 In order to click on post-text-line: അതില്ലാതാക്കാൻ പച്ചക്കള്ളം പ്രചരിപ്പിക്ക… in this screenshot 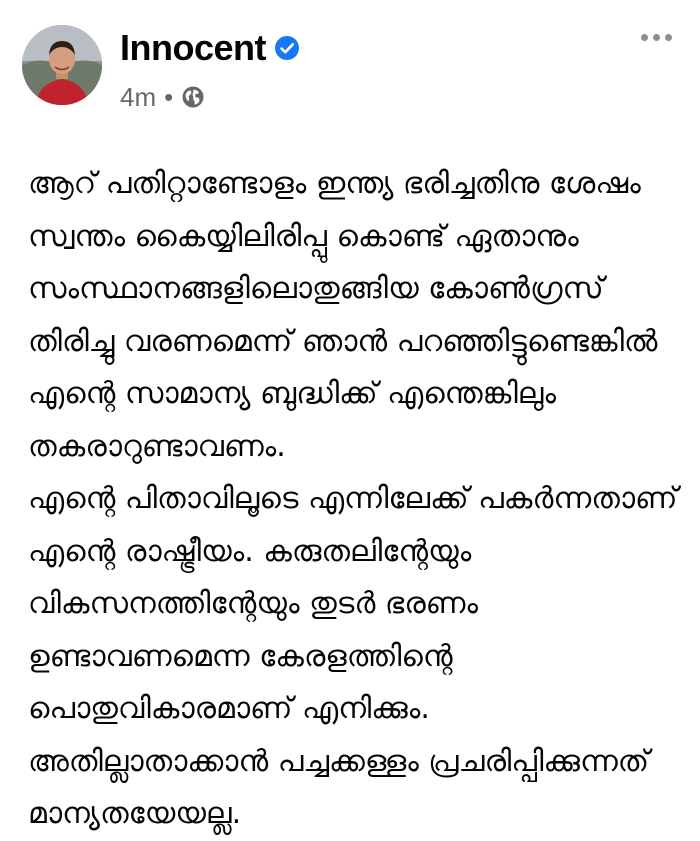, I will do `click(339, 761)`.